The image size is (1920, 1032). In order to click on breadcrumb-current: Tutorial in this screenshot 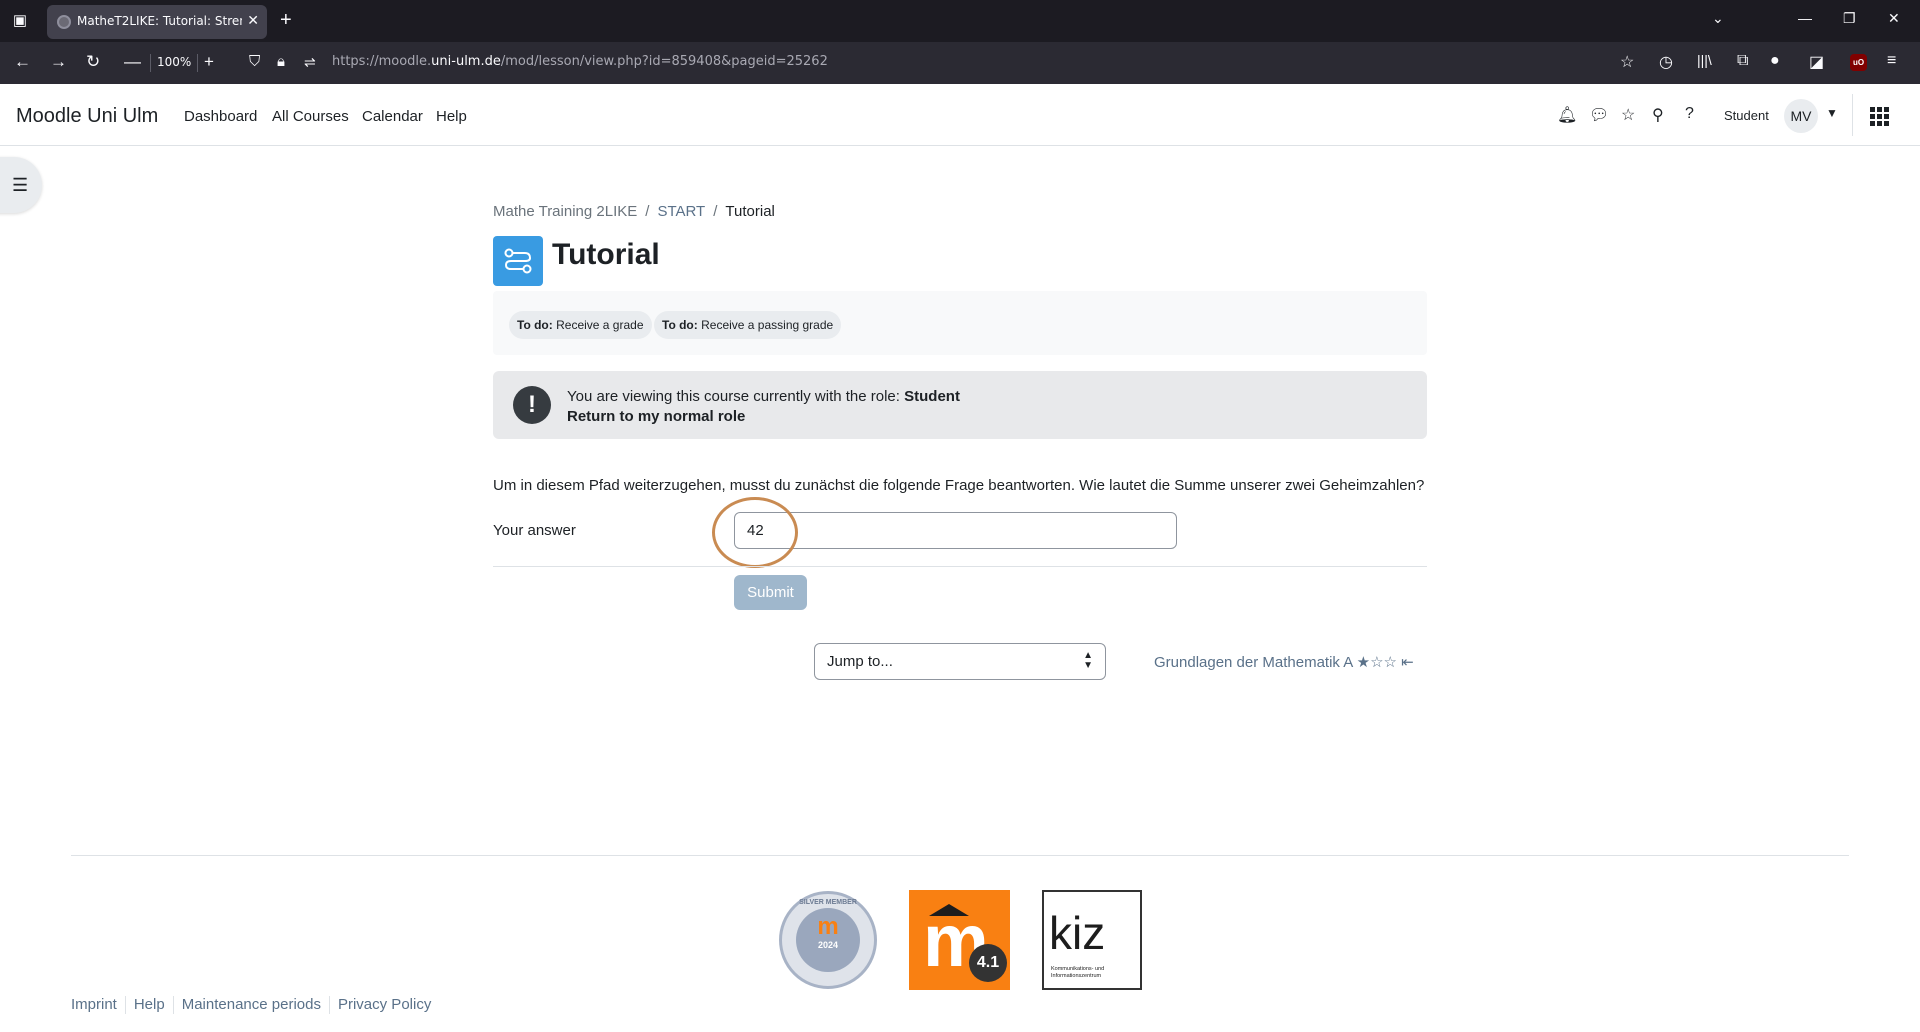, I will do `click(750, 211)`.